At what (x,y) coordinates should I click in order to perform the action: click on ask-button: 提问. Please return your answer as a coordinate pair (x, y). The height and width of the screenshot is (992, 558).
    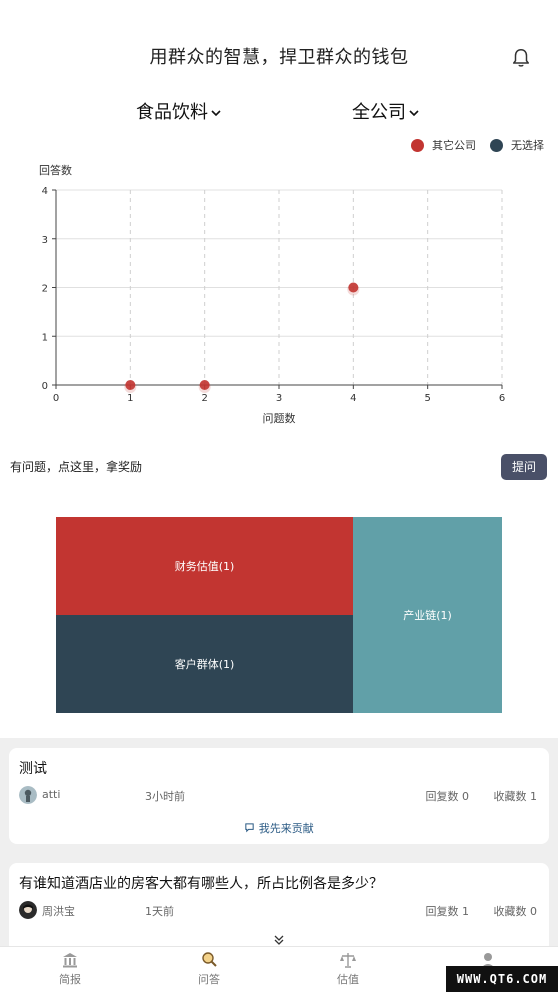
    Looking at the image, I should click on (524, 467).